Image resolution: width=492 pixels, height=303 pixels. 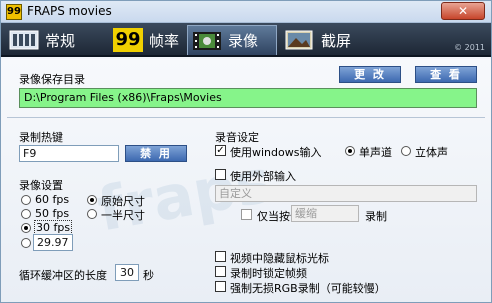 I want to click on mono-radio, so click(x=350, y=151).